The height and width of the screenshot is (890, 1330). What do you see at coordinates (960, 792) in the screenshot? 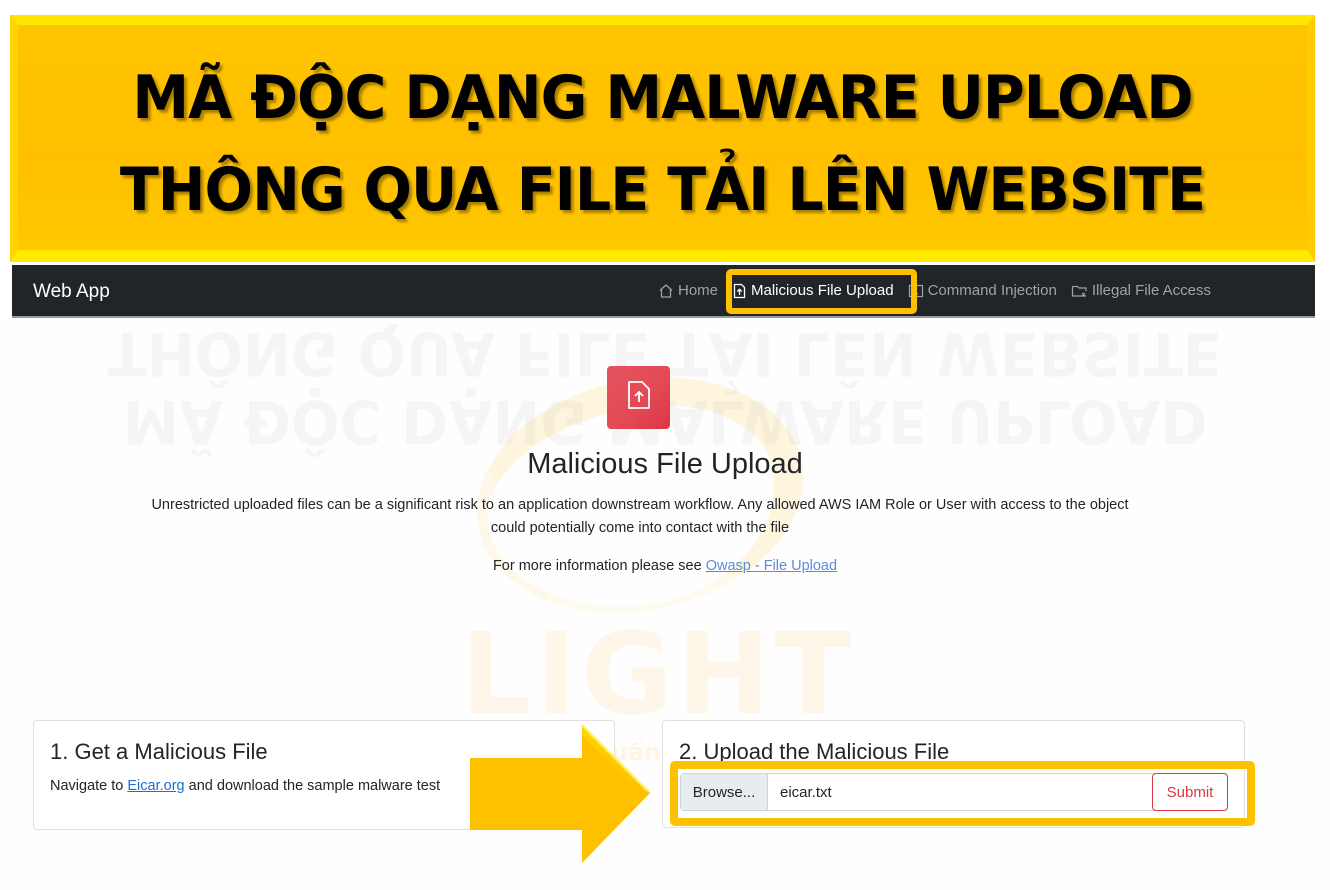
I see `file-name-field: eicar.txt` at bounding box center [960, 792].